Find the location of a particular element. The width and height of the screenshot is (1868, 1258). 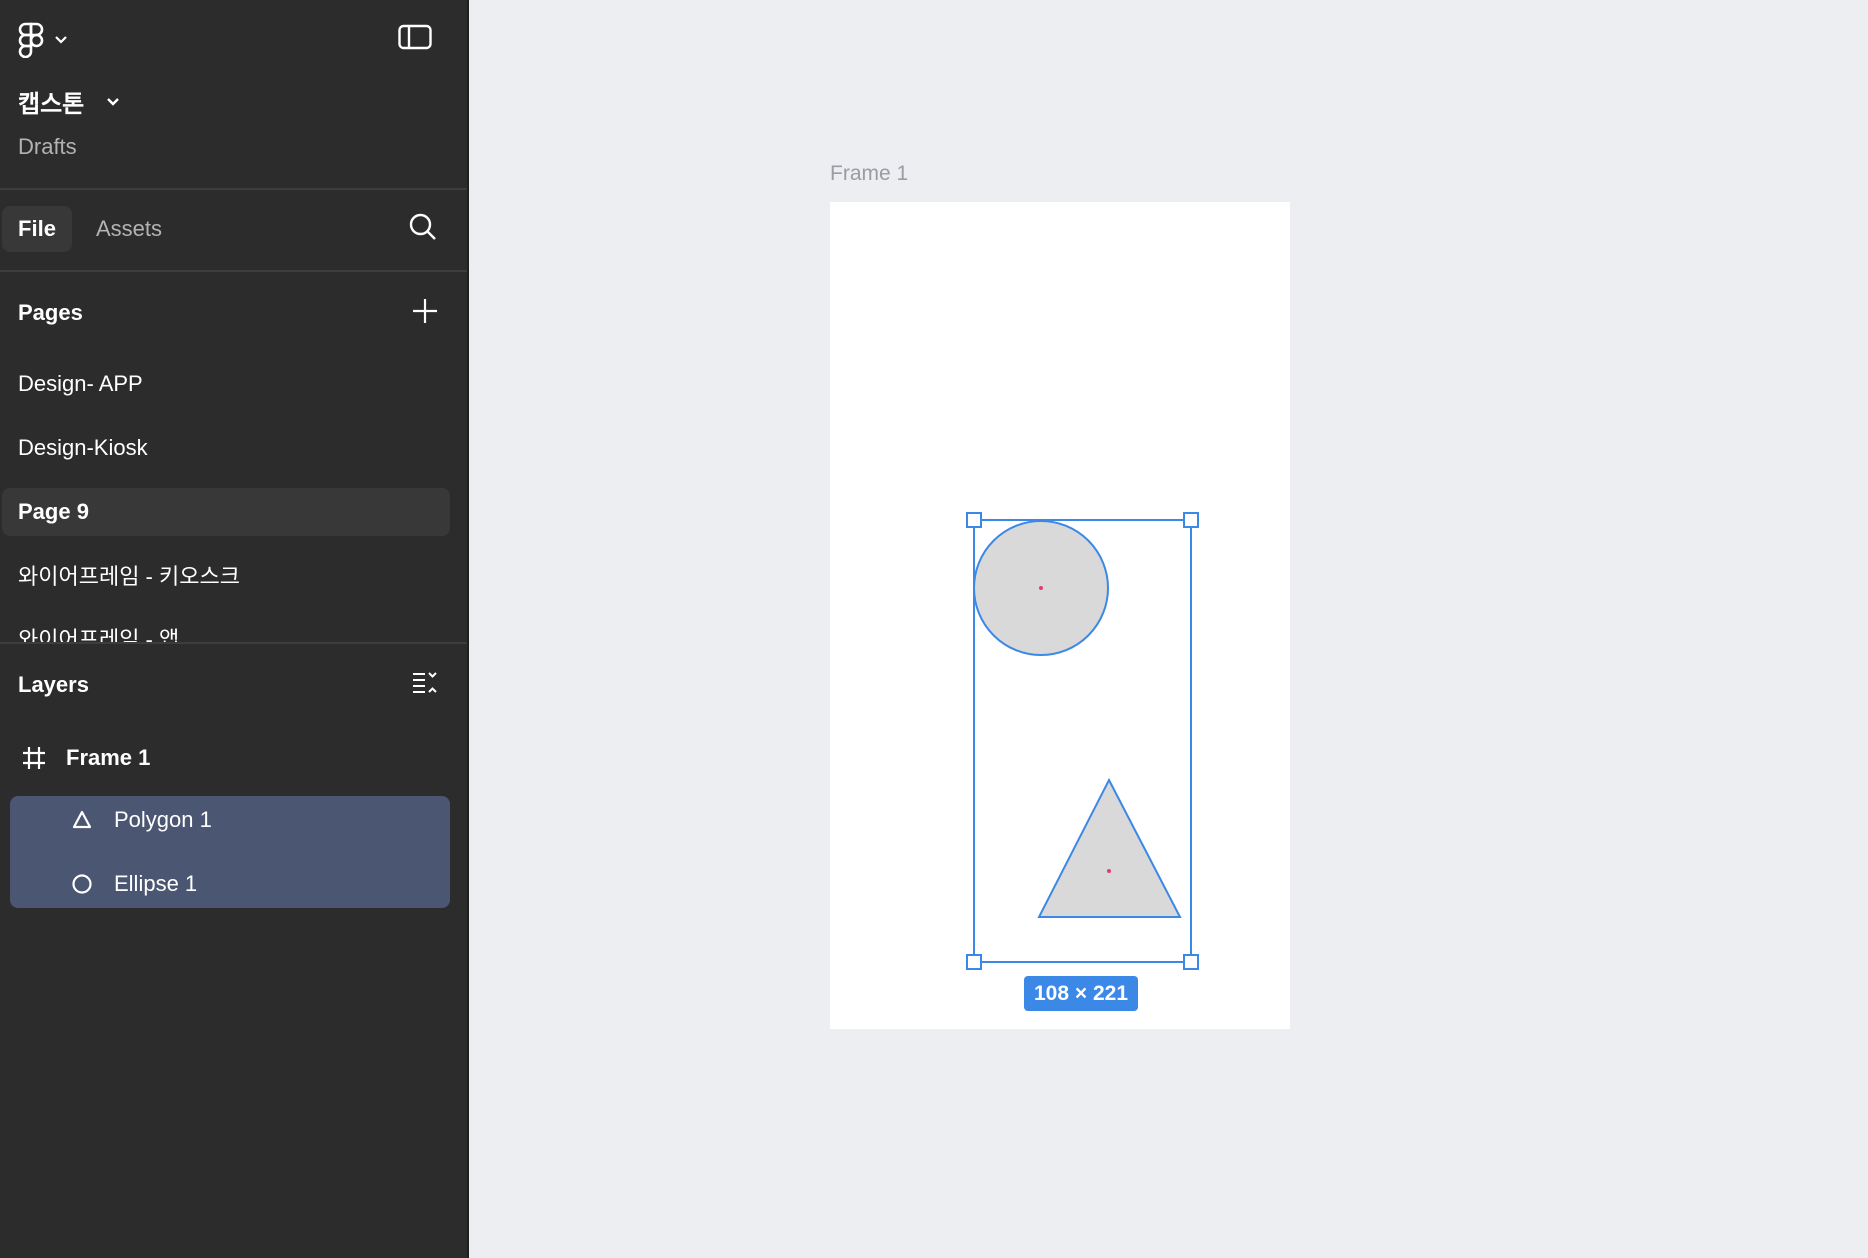

resize-handle-bottom-right is located at coordinates (1191, 962).